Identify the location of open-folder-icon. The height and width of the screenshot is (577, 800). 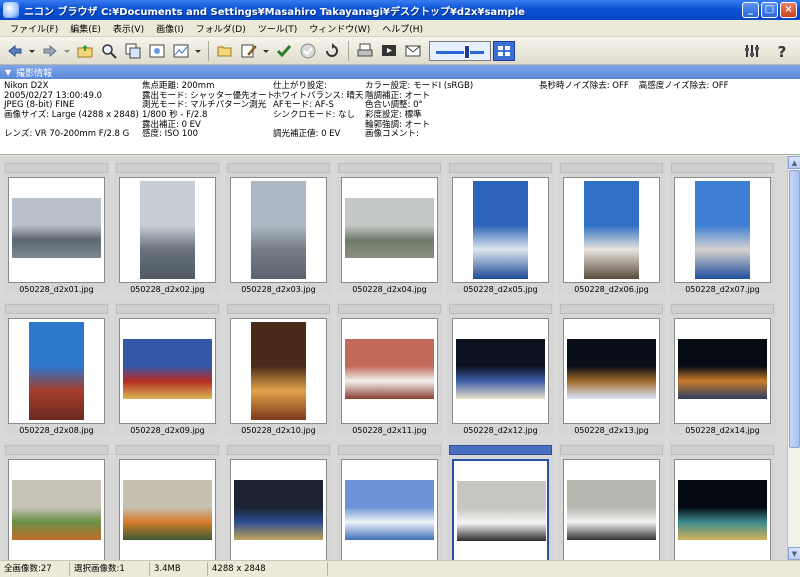
(224, 51).